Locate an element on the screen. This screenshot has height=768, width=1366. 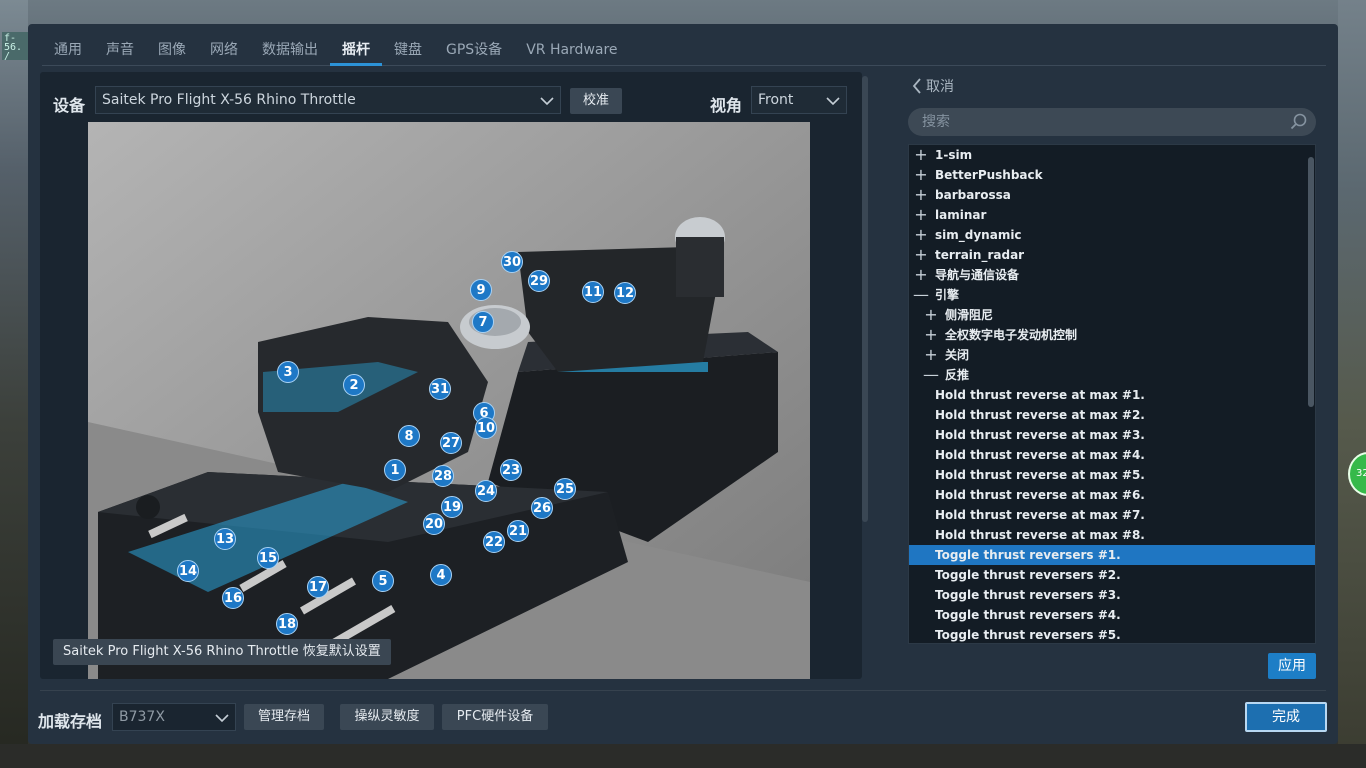
button-marker-1: 1 is located at coordinates (395, 470).